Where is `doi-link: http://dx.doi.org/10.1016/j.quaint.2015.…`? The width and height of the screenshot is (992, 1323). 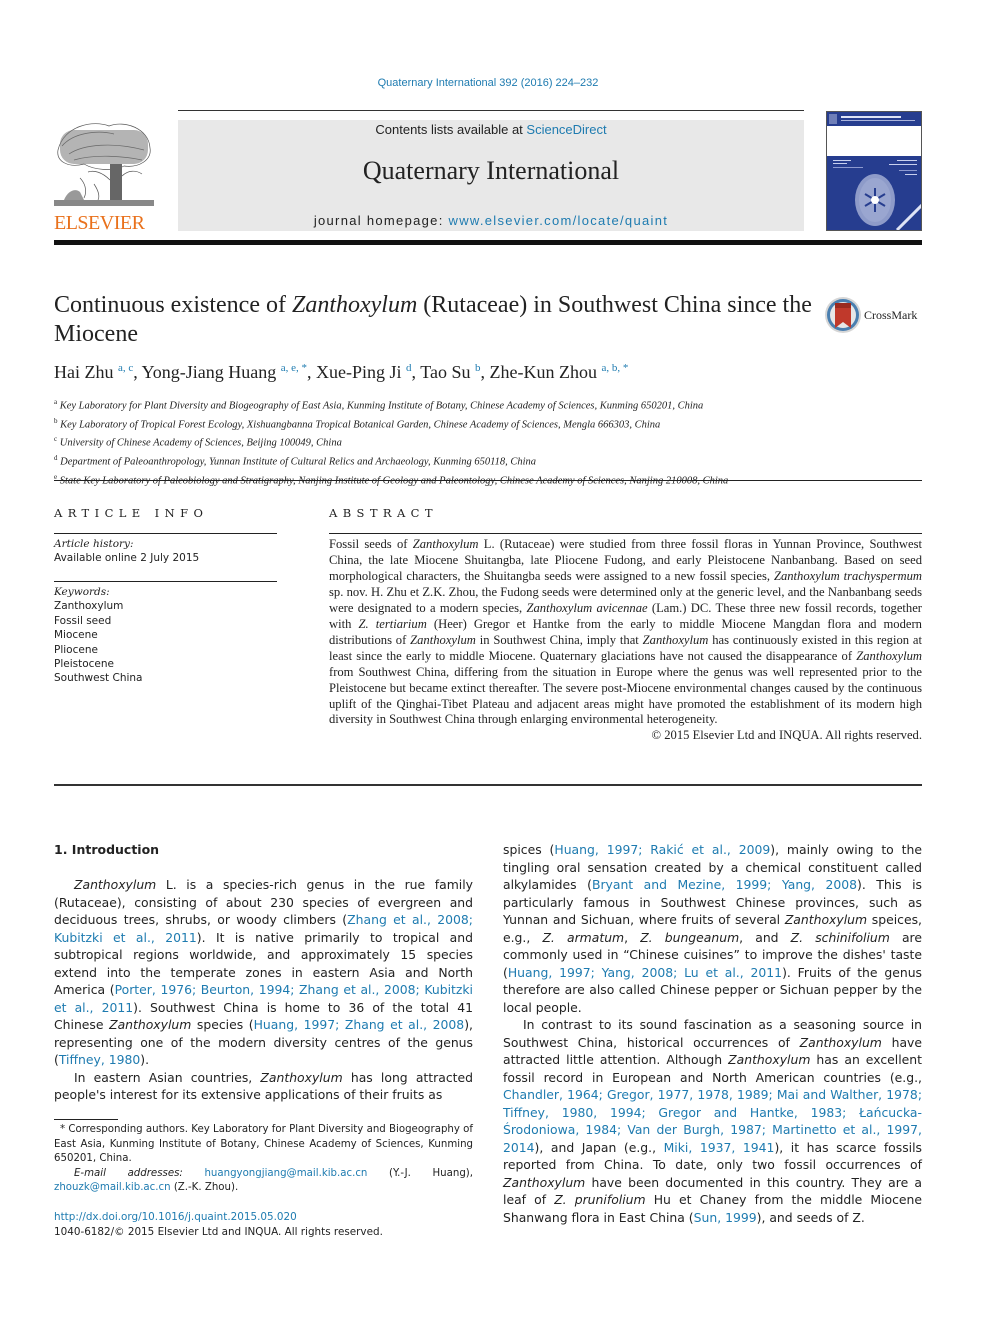
doi-link: http://dx.doi.org/10.1016/j.quaint.2015.… is located at coordinates (175, 1217).